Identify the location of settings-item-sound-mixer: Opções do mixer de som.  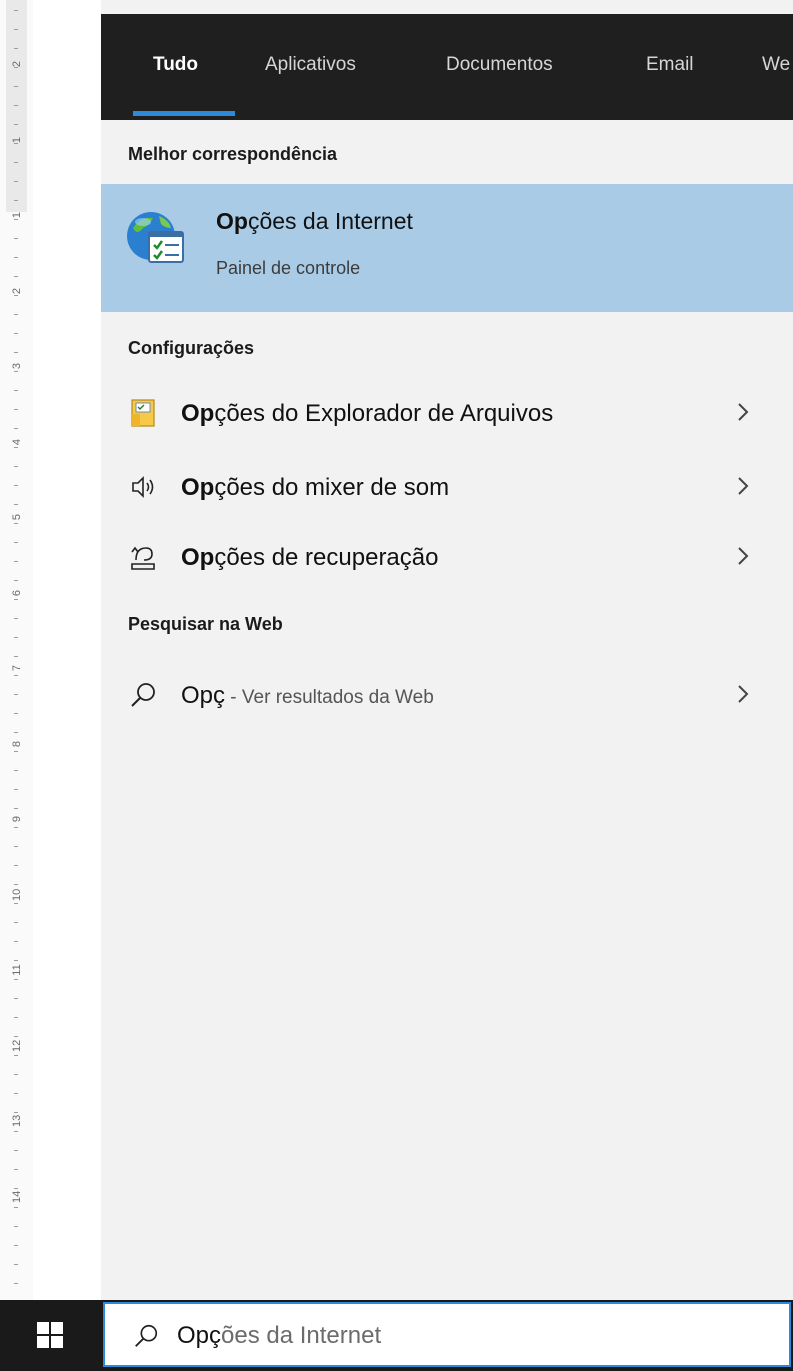
(447, 488).